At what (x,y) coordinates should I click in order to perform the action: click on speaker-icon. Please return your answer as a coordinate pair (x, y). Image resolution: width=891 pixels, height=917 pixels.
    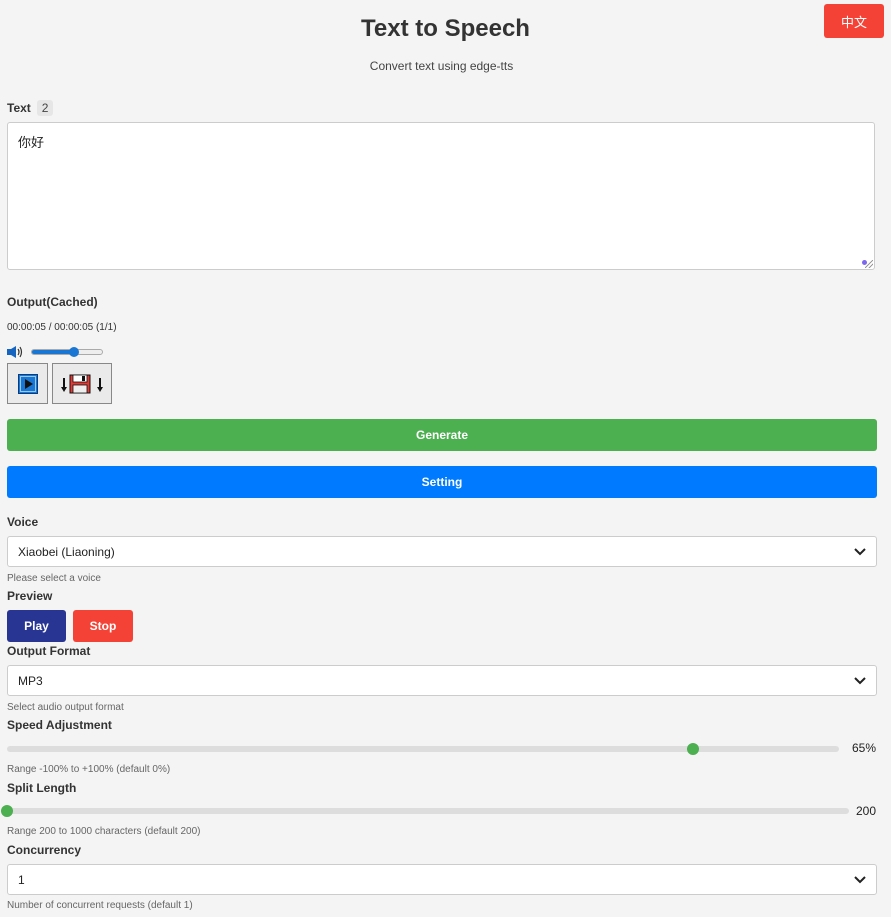
    Looking at the image, I should click on (15, 352).